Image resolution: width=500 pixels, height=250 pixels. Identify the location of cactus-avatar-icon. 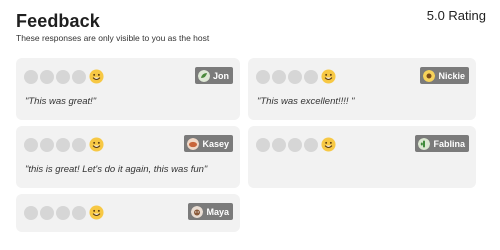
(424, 143).